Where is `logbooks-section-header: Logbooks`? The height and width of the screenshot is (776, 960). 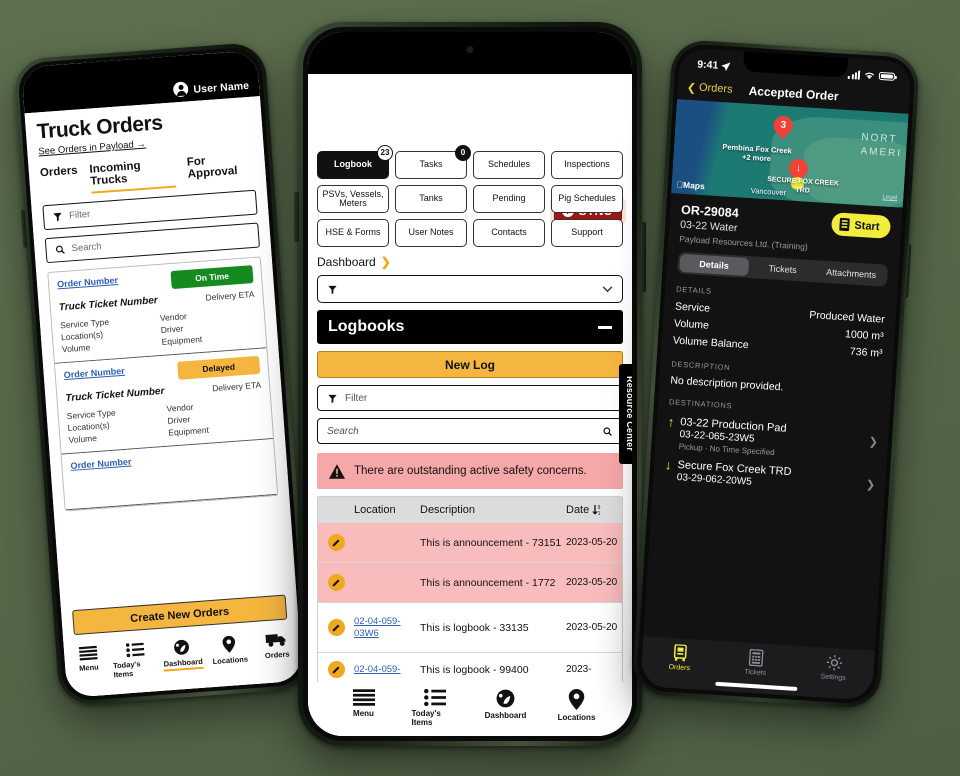
logbooks-section-header: Logbooks is located at coordinates (470, 327).